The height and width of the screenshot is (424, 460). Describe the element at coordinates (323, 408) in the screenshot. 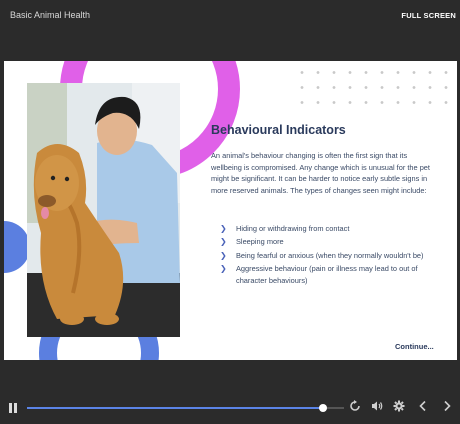

I see `progress-handle` at that location.